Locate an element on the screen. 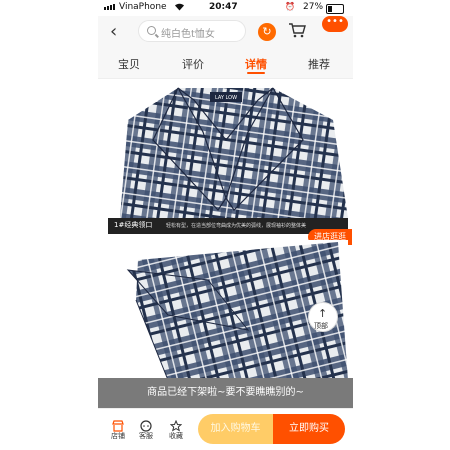 This screenshot has width=450, height=450. arrow-up-icon: ↑ is located at coordinates (323, 313).